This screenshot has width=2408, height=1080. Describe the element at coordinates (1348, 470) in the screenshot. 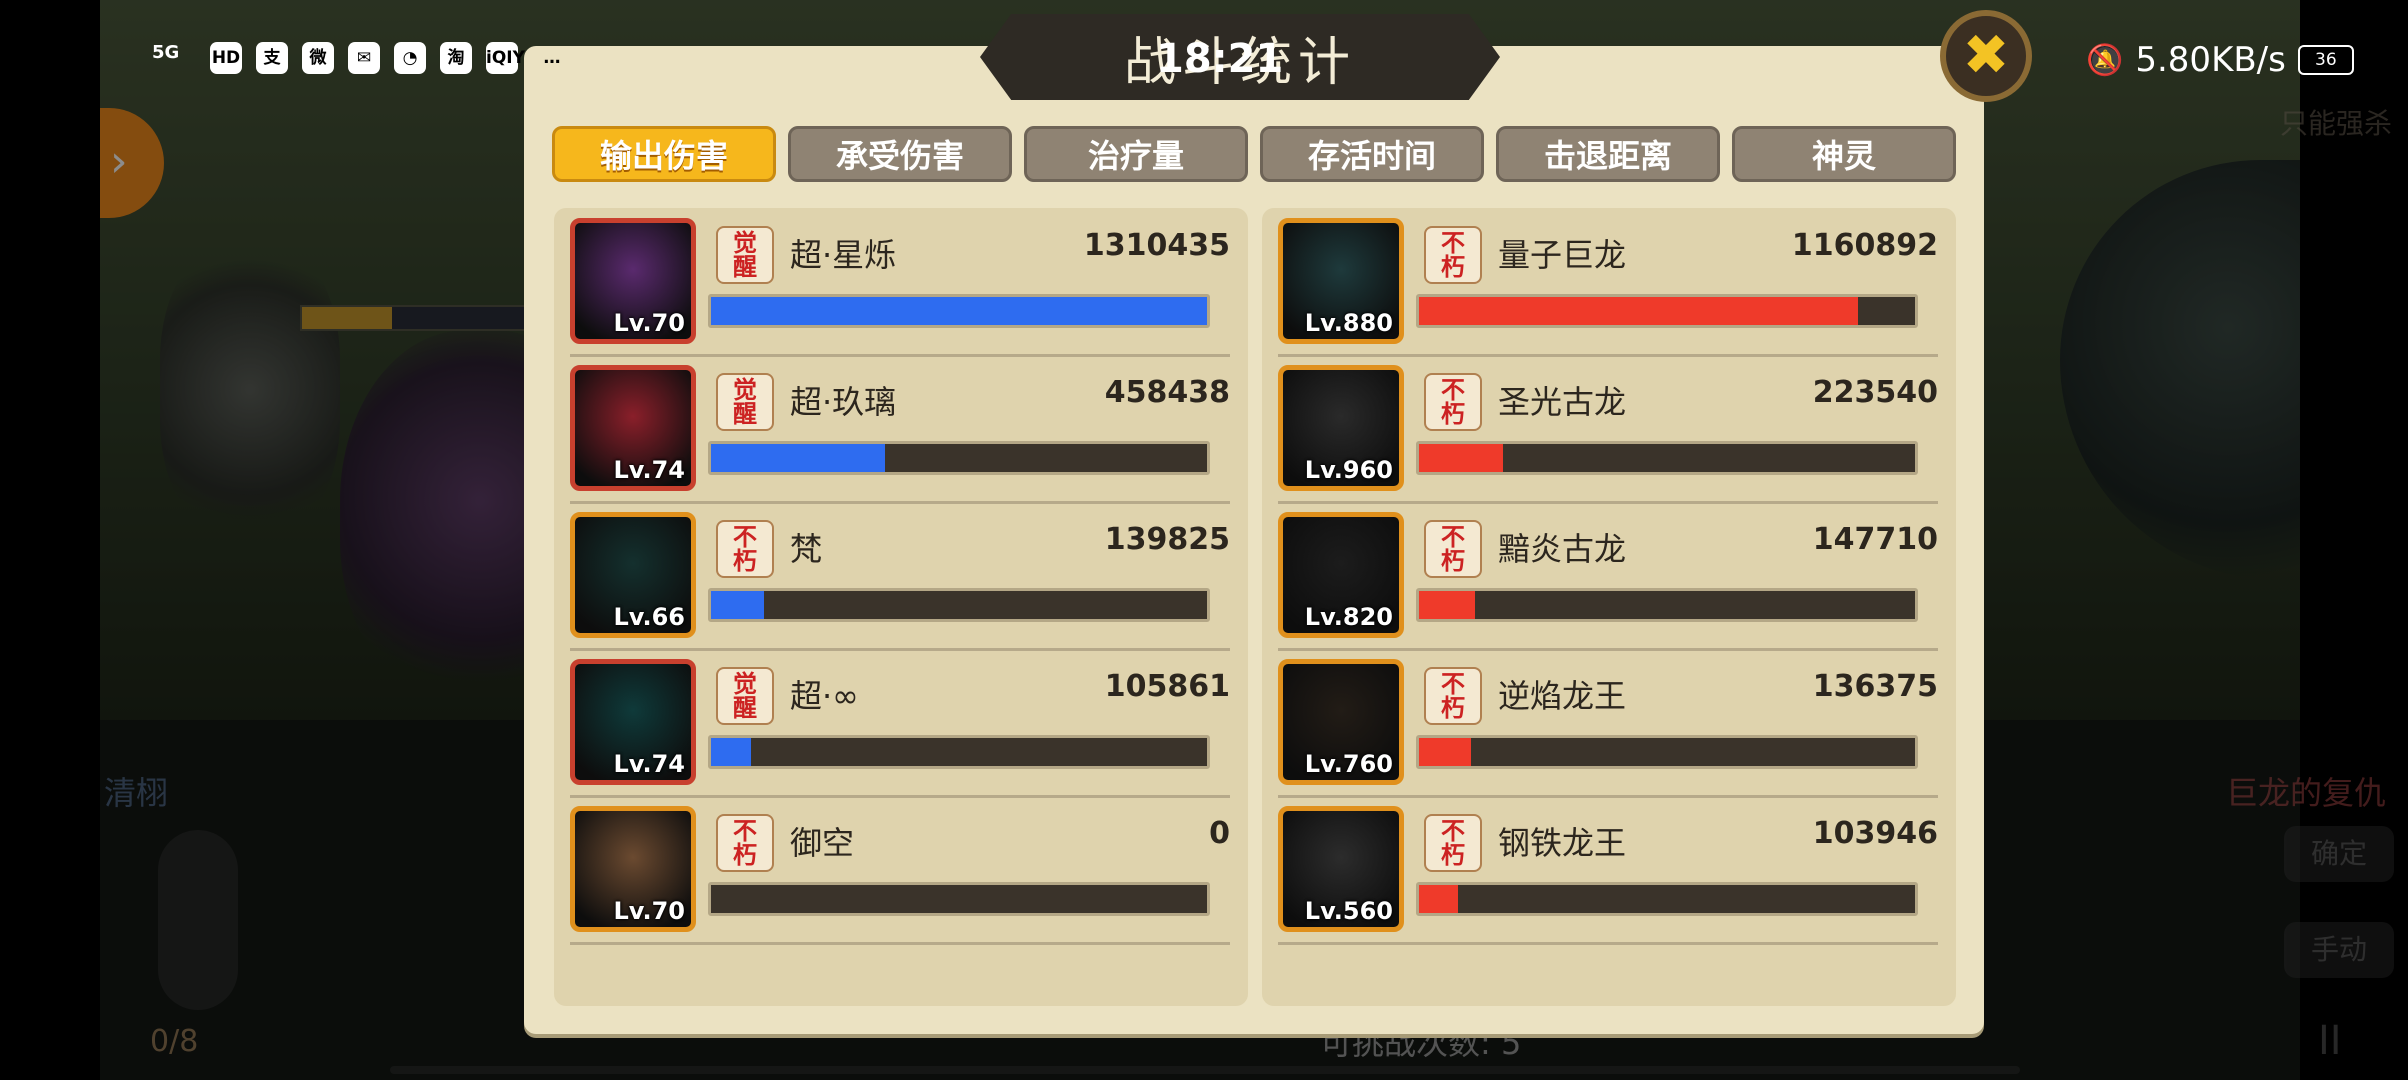

I see `unit-level: Lv.960` at that location.